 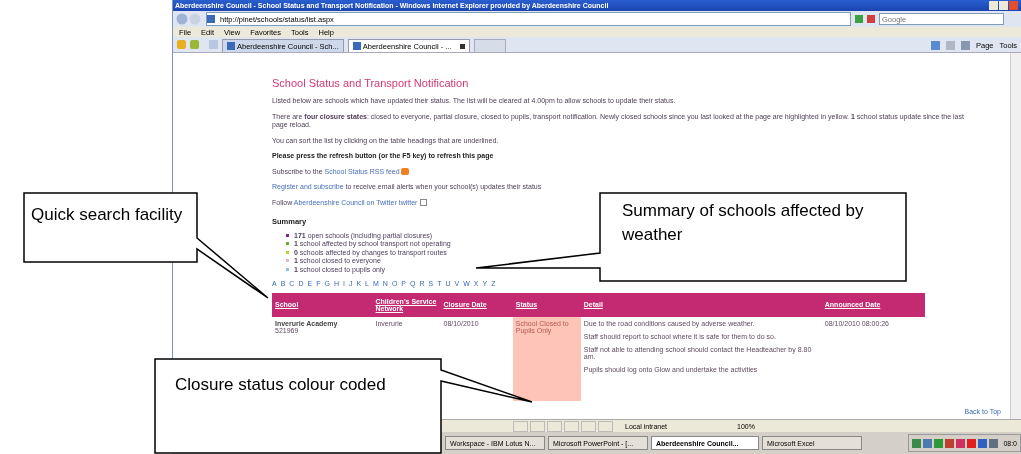 What do you see at coordinates (1015, 236) in the screenshot?
I see `scrollbar` at bounding box center [1015, 236].